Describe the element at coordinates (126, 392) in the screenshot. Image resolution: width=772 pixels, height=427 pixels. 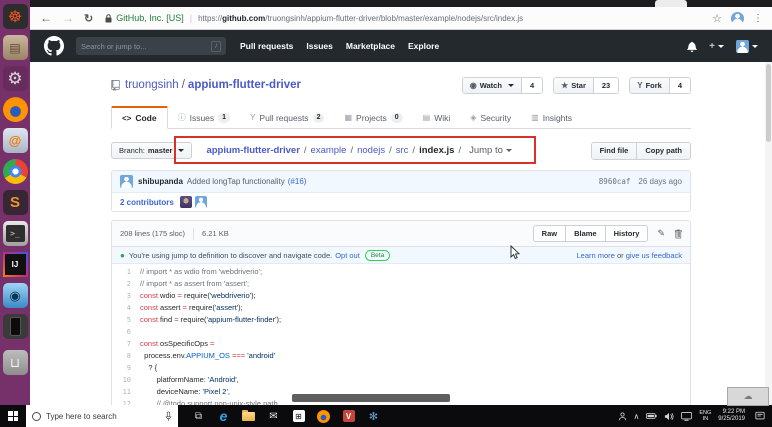
I see `line-number: 11` at that location.